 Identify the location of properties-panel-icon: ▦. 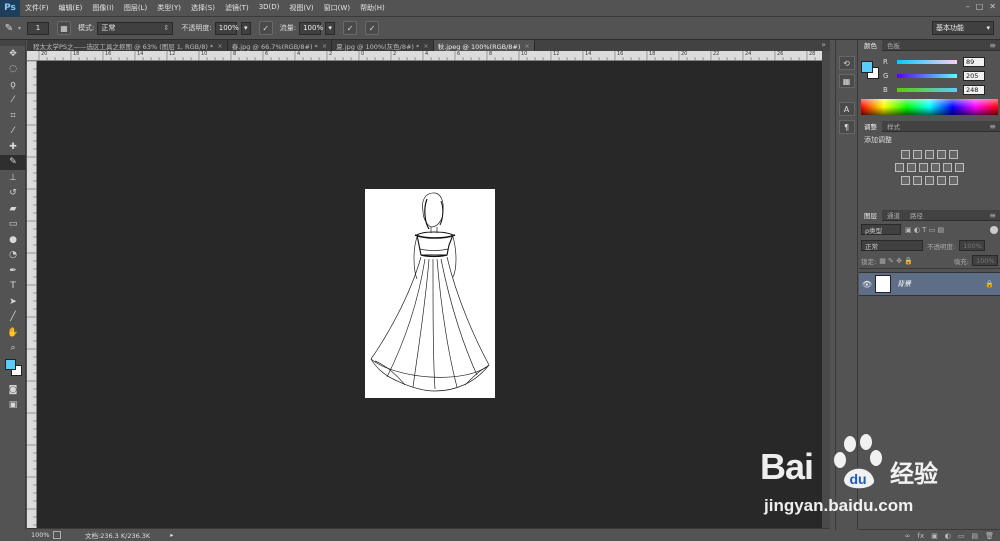
(846, 81).